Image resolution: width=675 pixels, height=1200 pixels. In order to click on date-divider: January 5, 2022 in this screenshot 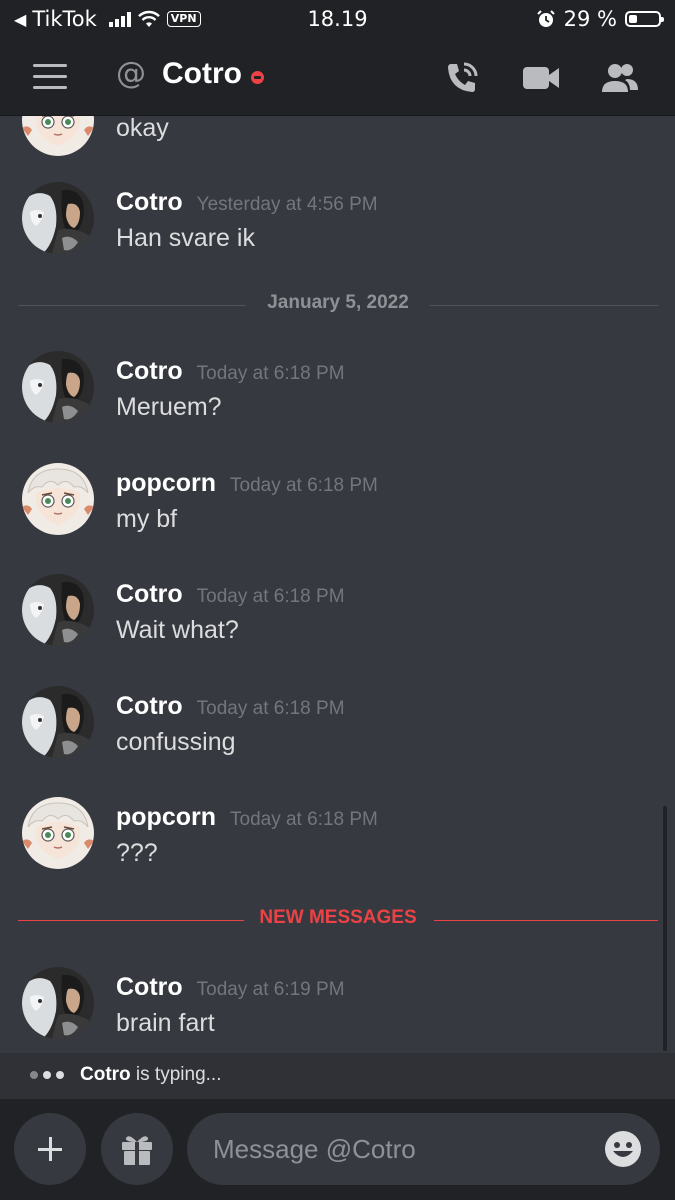, I will do `click(338, 305)`.